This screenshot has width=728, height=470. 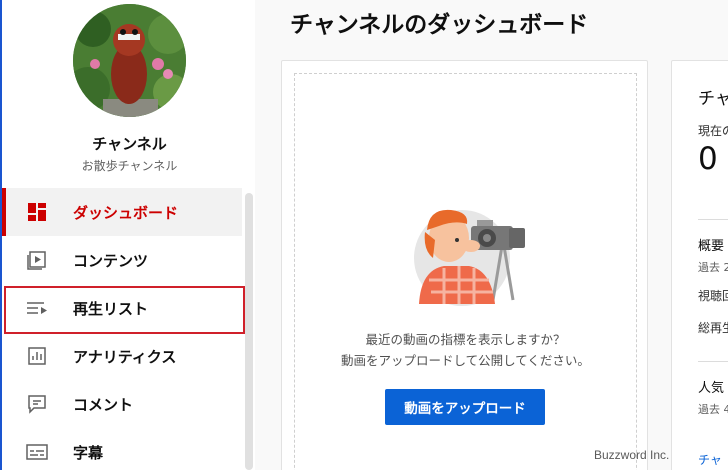 I want to click on page-title: チャンネルのダッシュボード, so click(x=439, y=25).